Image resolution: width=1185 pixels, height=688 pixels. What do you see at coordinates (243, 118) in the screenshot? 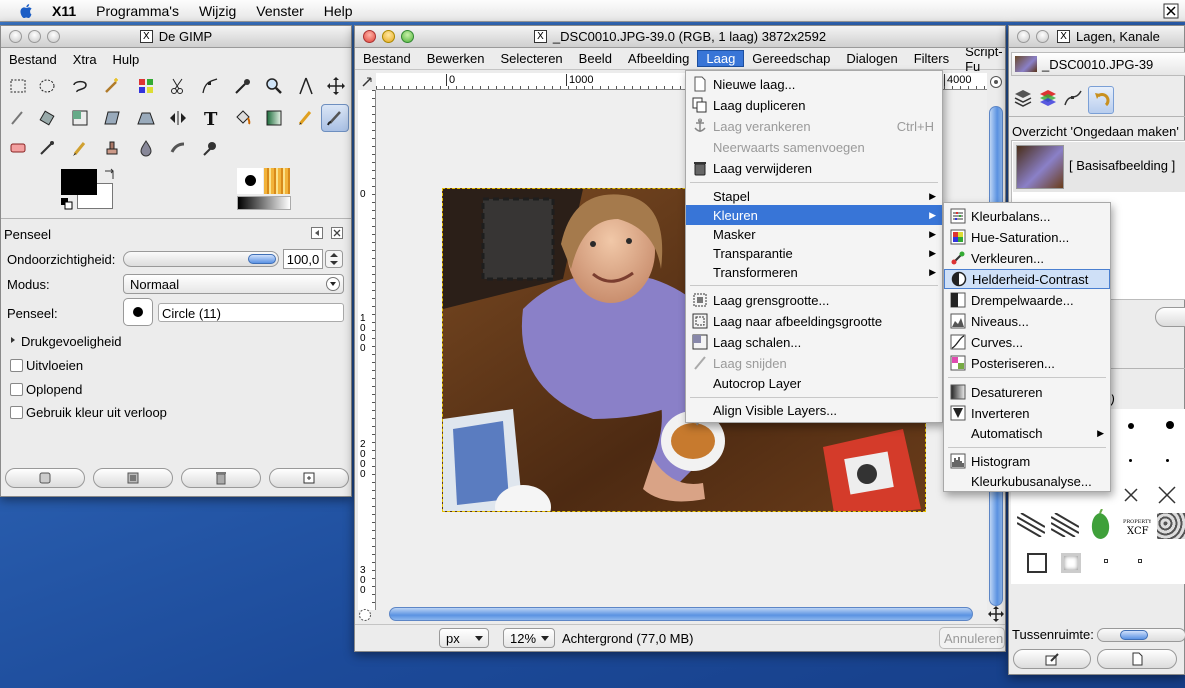
I see `bucket-fill-tool-icon` at bounding box center [243, 118].